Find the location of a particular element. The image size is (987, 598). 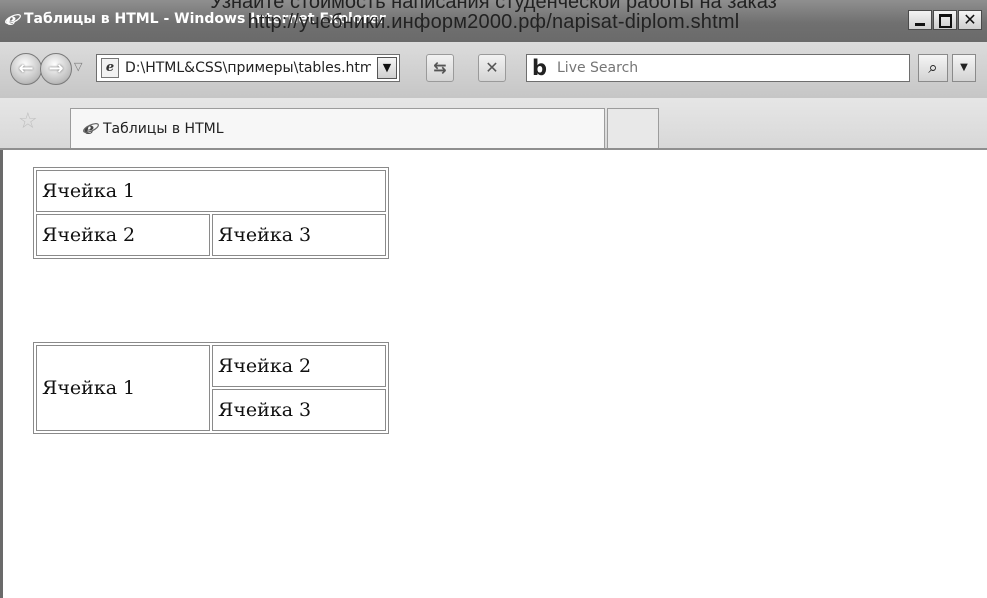

address-bar: e D:\HTML&CSS\примеры\tables.html ▼ is located at coordinates (248, 68).